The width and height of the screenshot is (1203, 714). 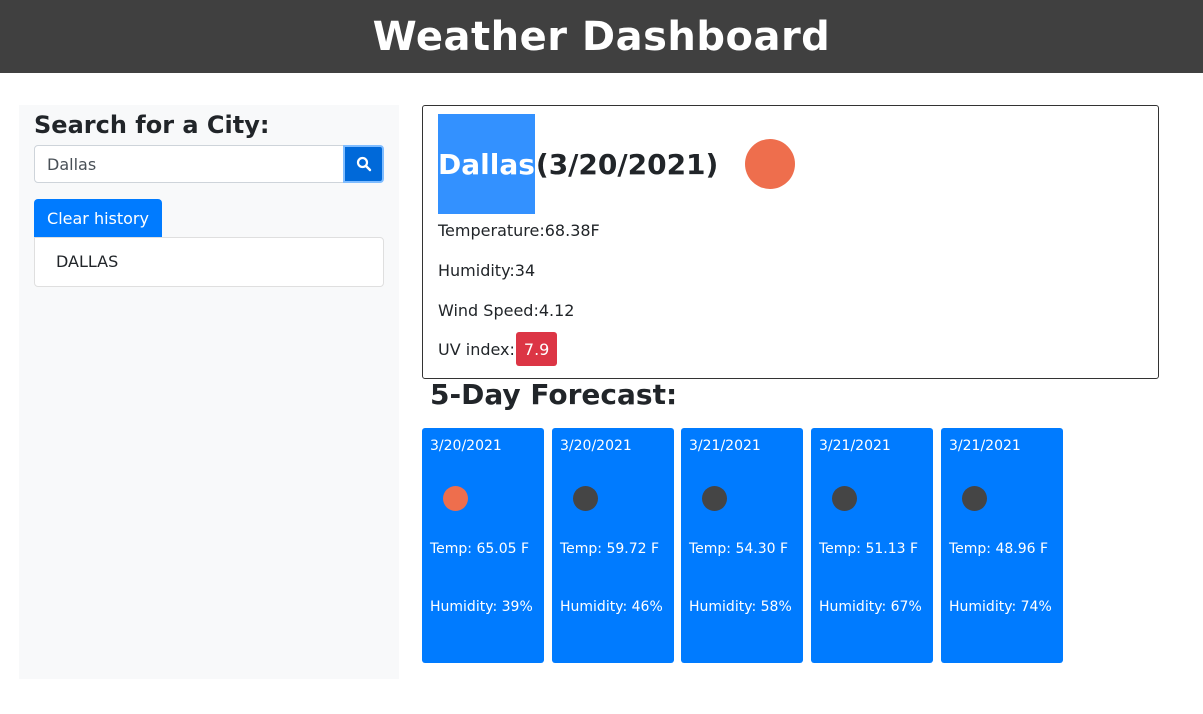 What do you see at coordinates (486, 164) in the screenshot?
I see `current-city-name: Dallas` at bounding box center [486, 164].